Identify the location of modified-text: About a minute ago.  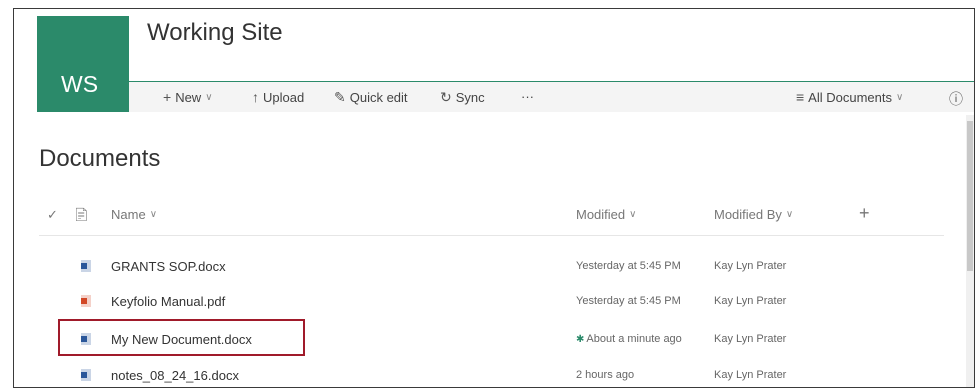
(634, 339).